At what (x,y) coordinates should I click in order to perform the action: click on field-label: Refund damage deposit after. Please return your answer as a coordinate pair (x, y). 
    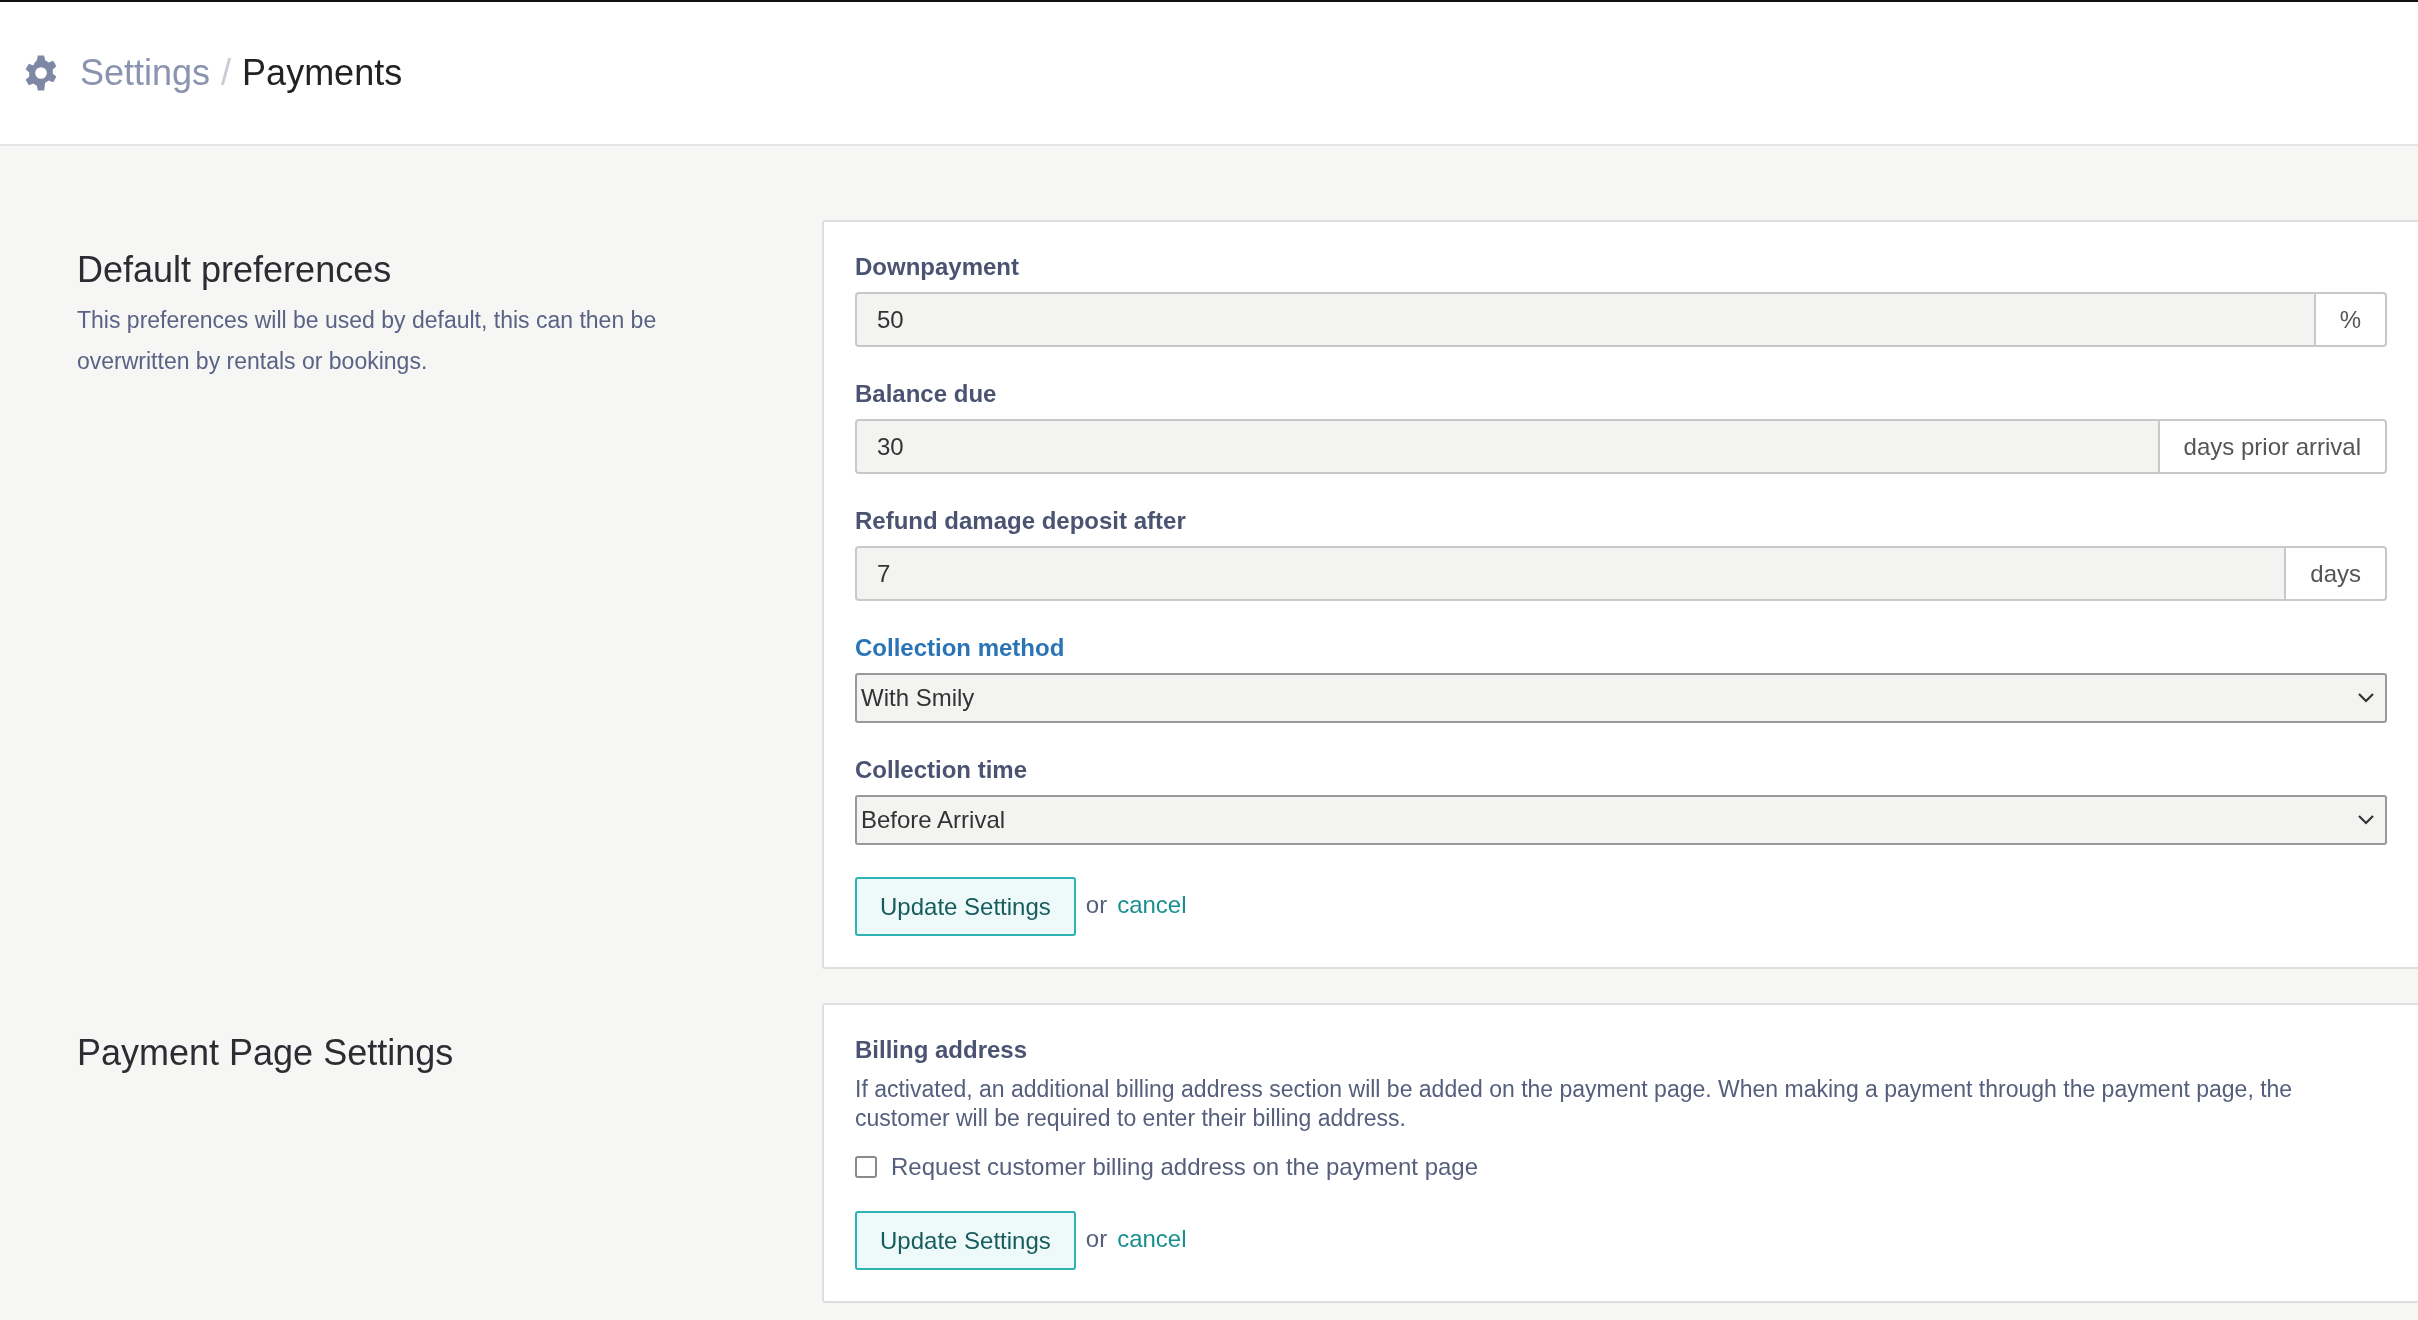
    Looking at the image, I should click on (1021, 521).